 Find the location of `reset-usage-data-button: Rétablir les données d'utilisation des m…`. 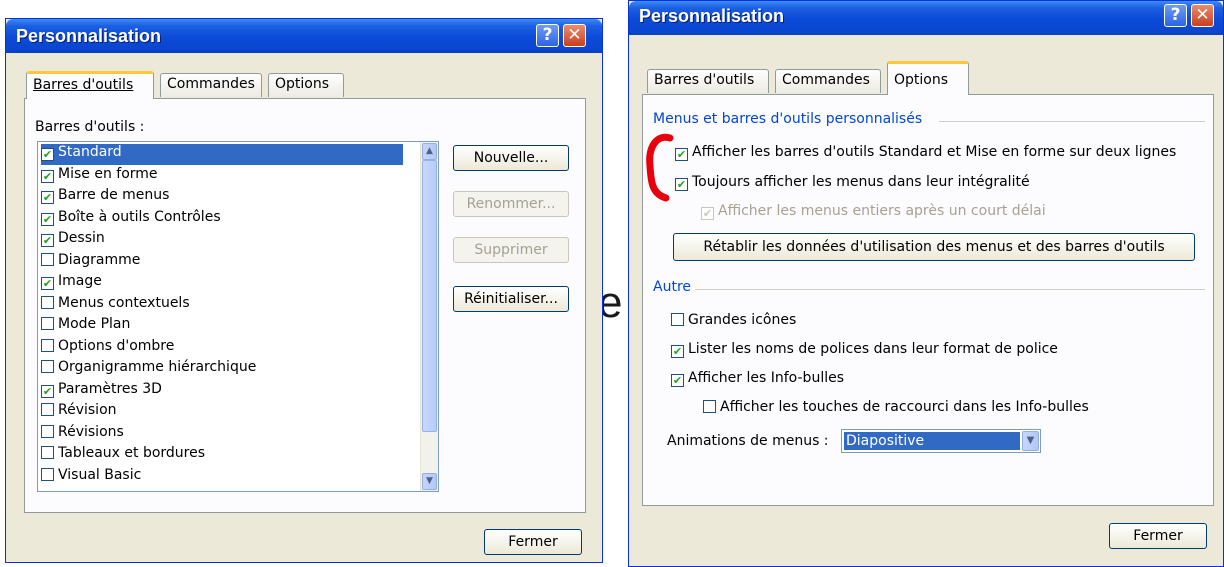

reset-usage-data-button: Rétablir les données d'utilisation des m… is located at coordinates (934, 247).